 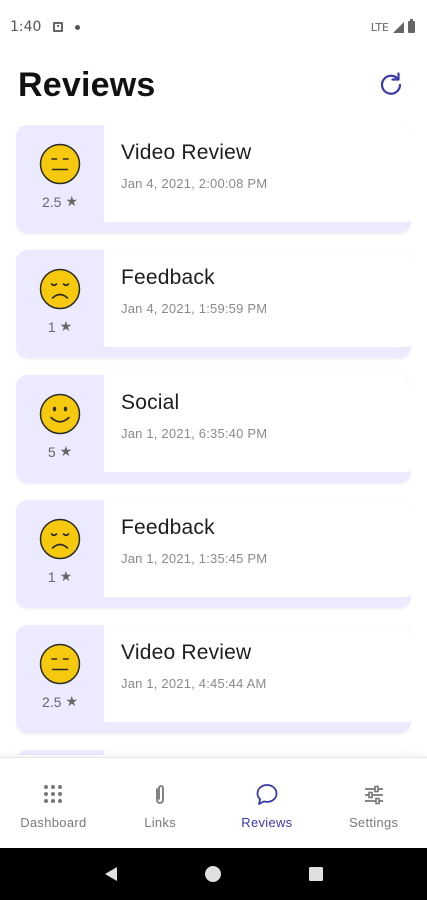 I want to click on chat-bubble-icon, so click(x=267, y=795).